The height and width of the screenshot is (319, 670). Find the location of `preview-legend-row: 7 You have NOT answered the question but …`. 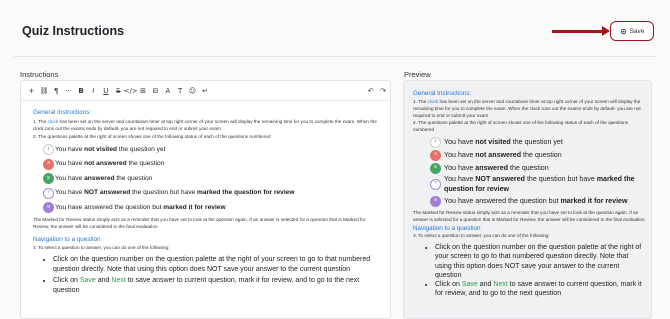

preview-legend-row: 7 You have NOT answered the question but … is located at coordinates (537, 184).